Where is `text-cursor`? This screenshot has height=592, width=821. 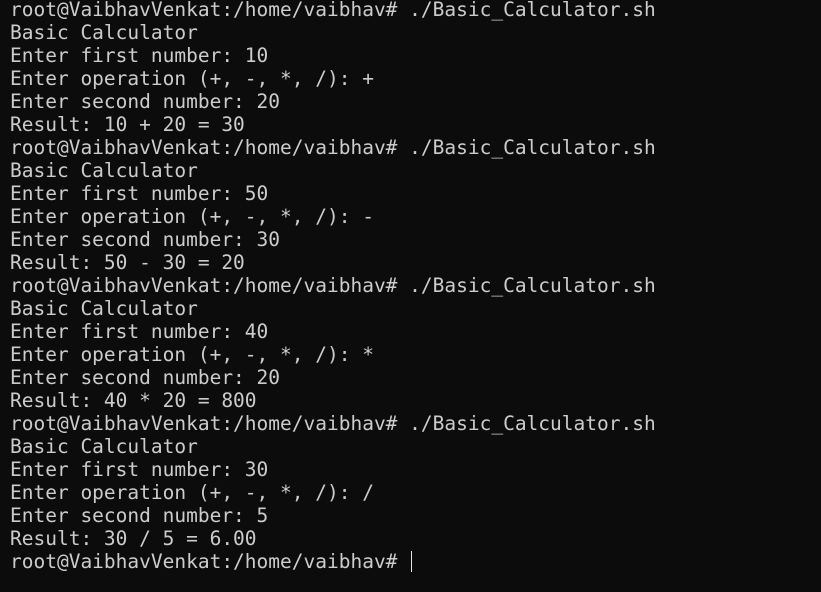
text-cursor is located at coordinates (412, 561).